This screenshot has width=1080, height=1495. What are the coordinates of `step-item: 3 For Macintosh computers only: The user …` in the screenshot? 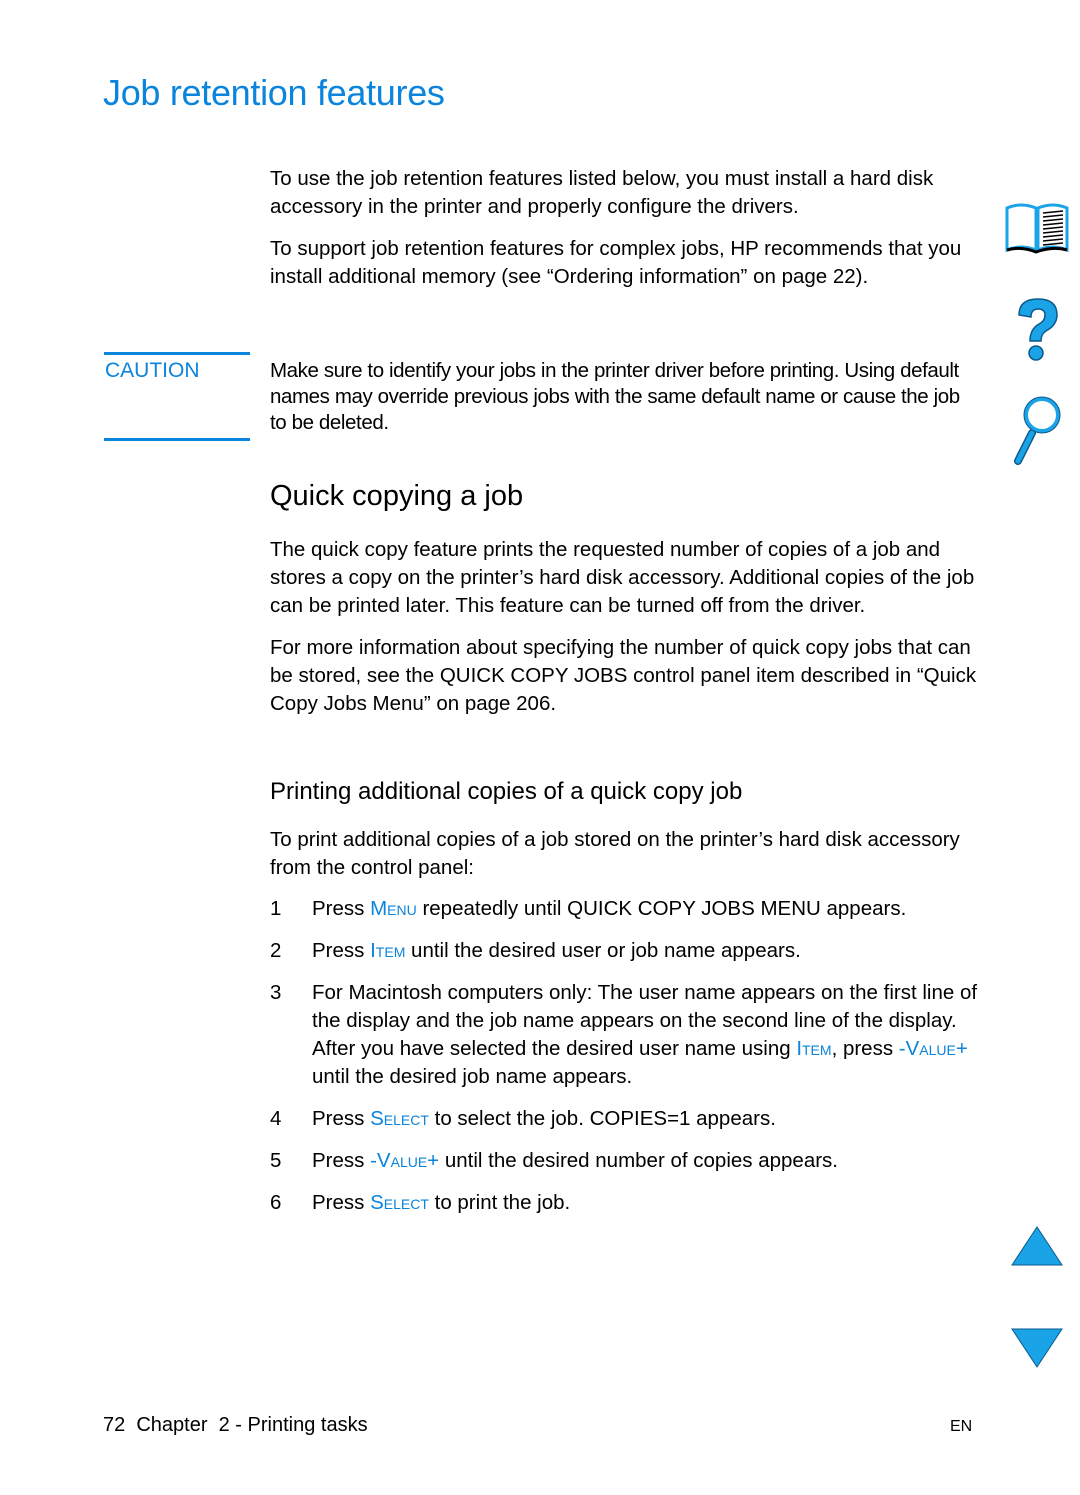 It's located at (625, 1035).